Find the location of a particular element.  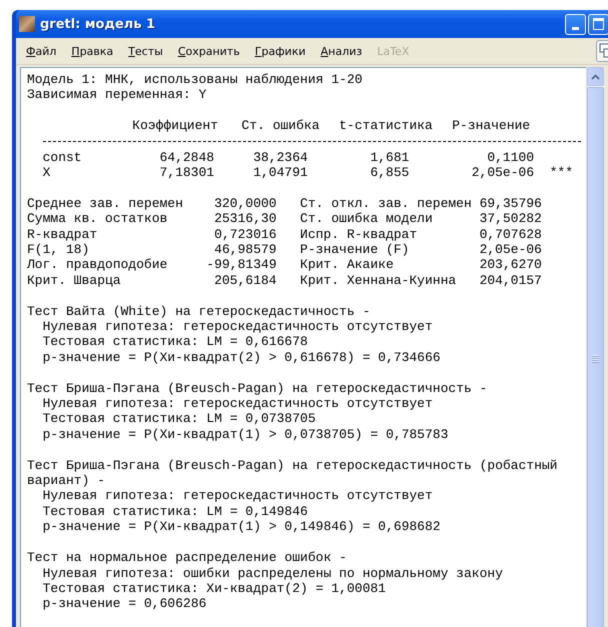

stat-value: 0,723016 is located at coordinates (245, 234).